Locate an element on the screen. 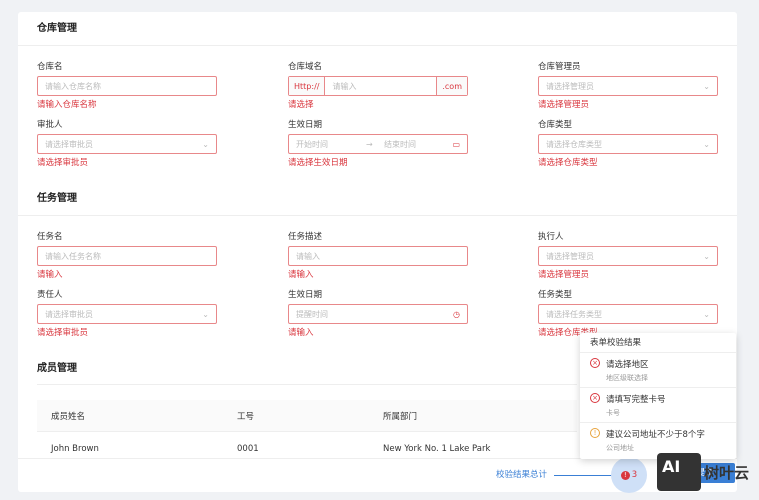 This screenshot has width=759, height=500. prefix-addon: Http:// is located at coordinates (307, 86).